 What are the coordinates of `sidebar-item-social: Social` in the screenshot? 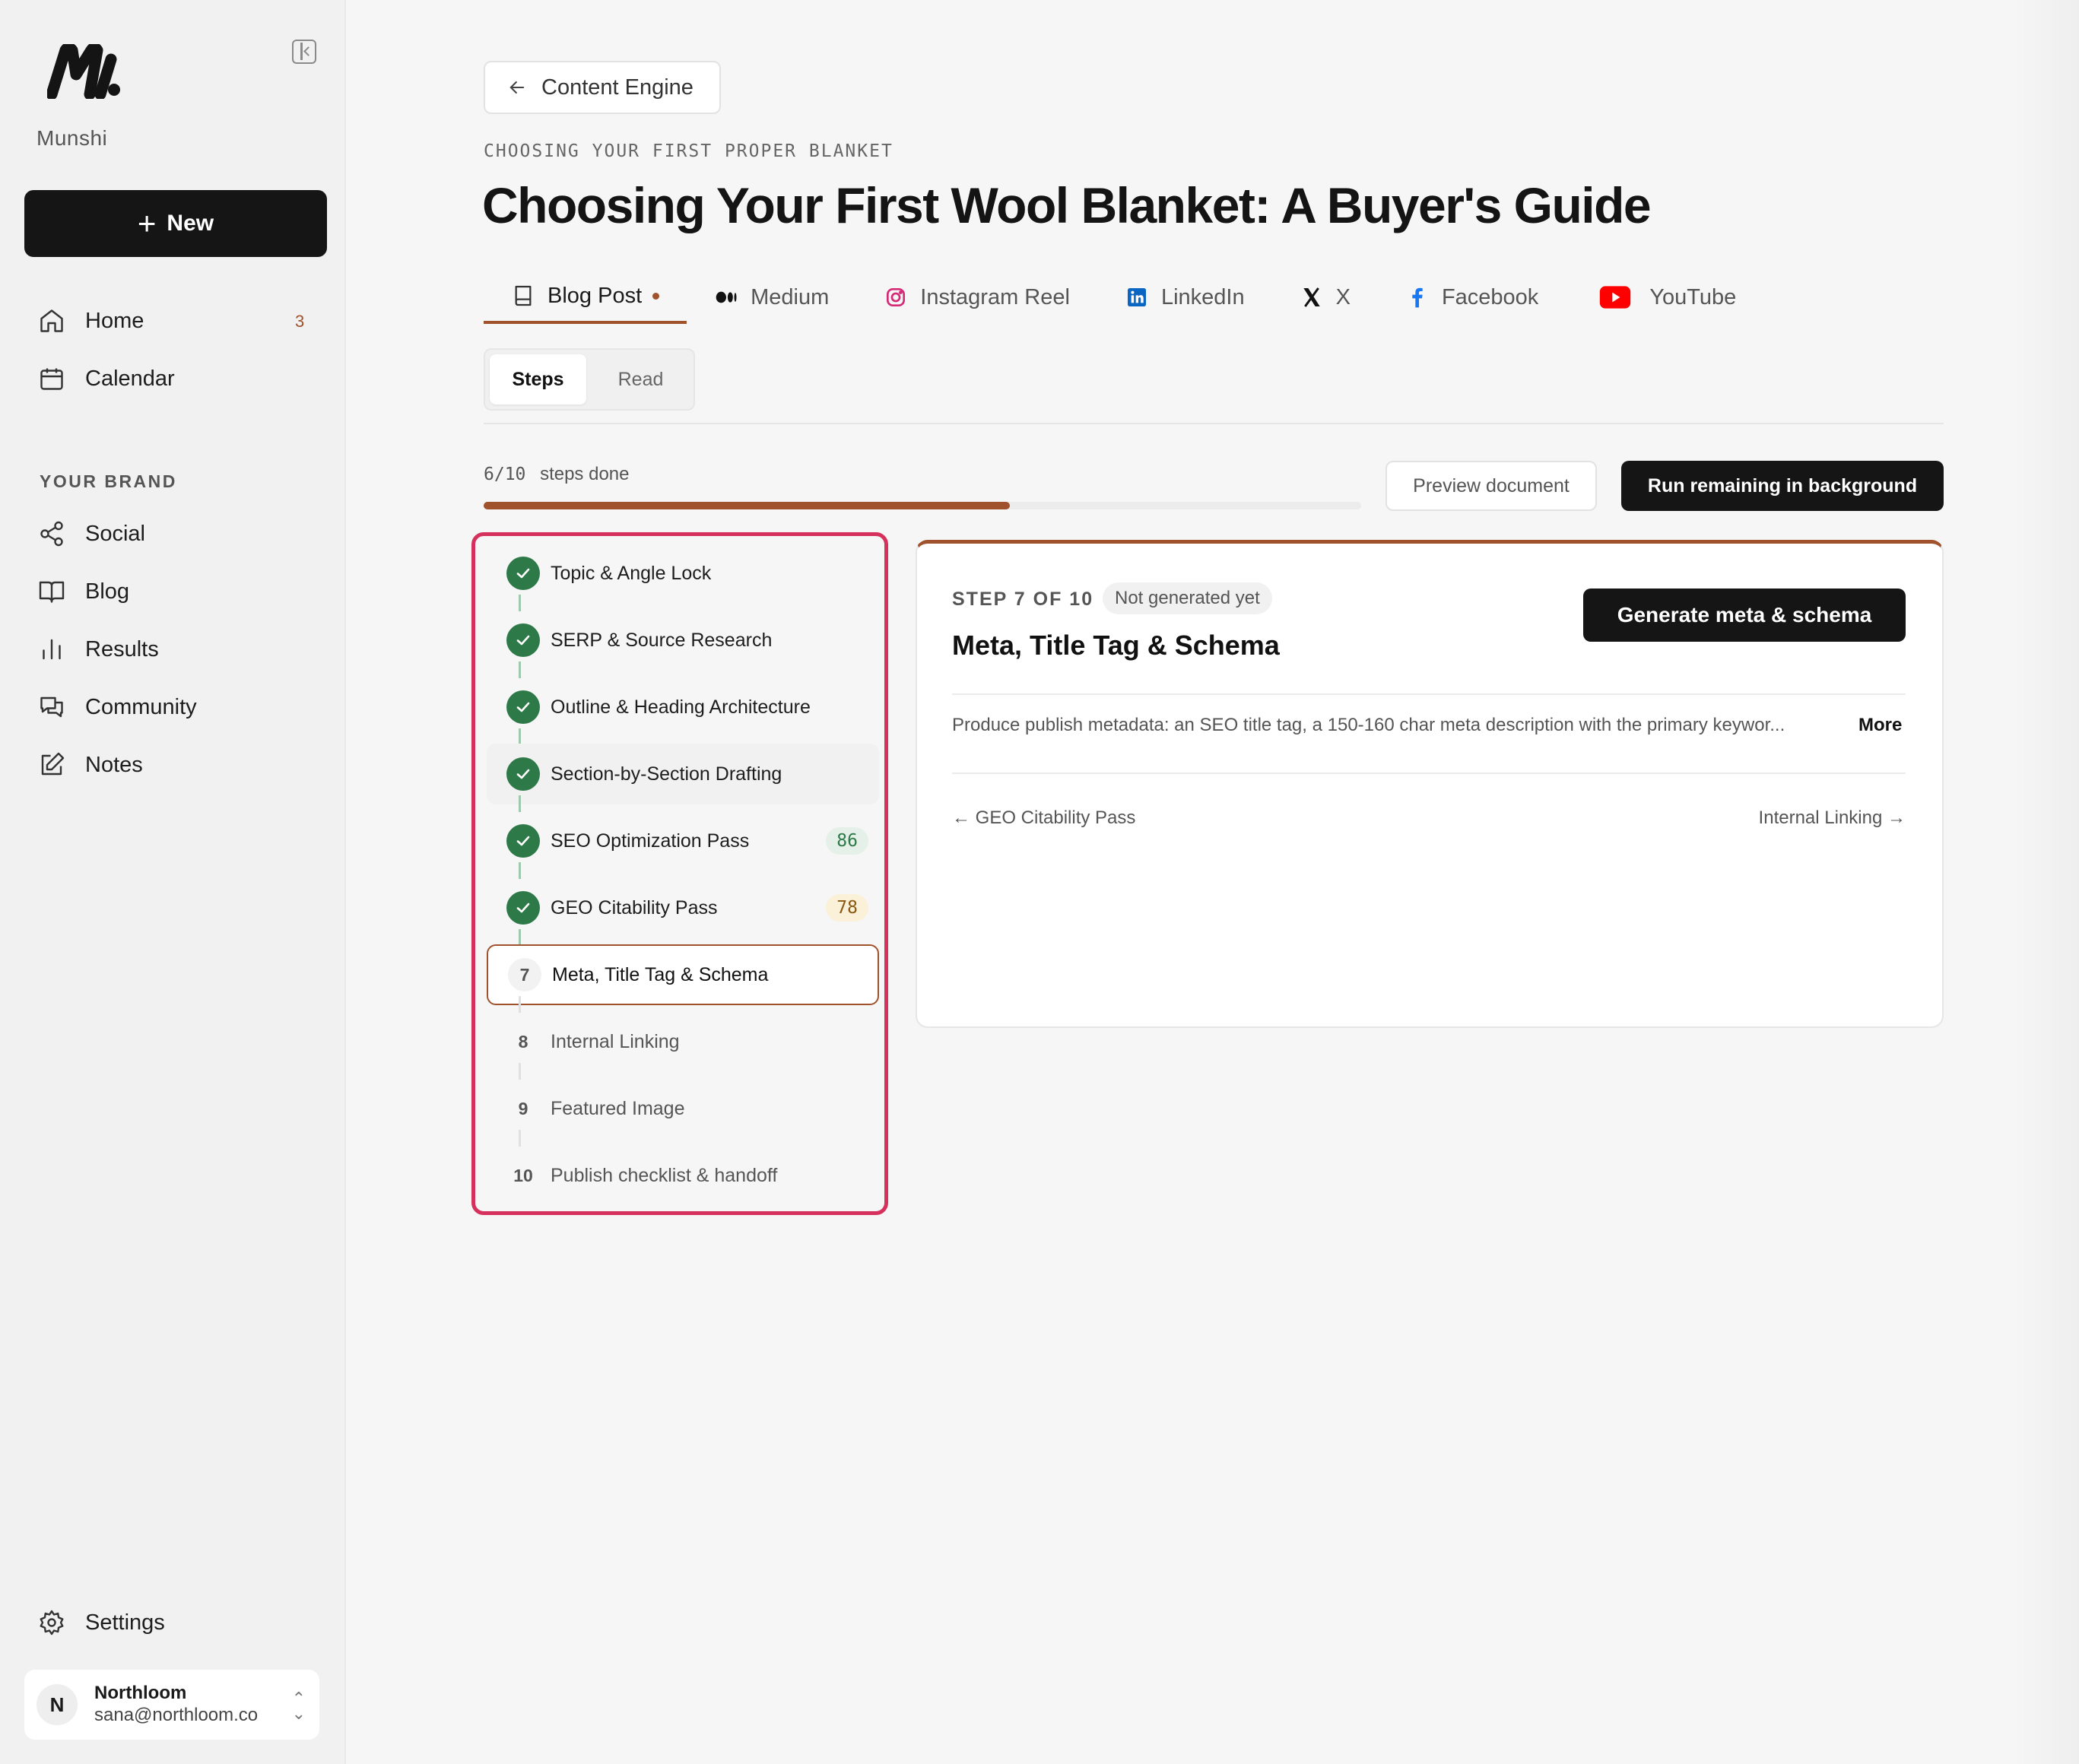 It's located at (91, 534).